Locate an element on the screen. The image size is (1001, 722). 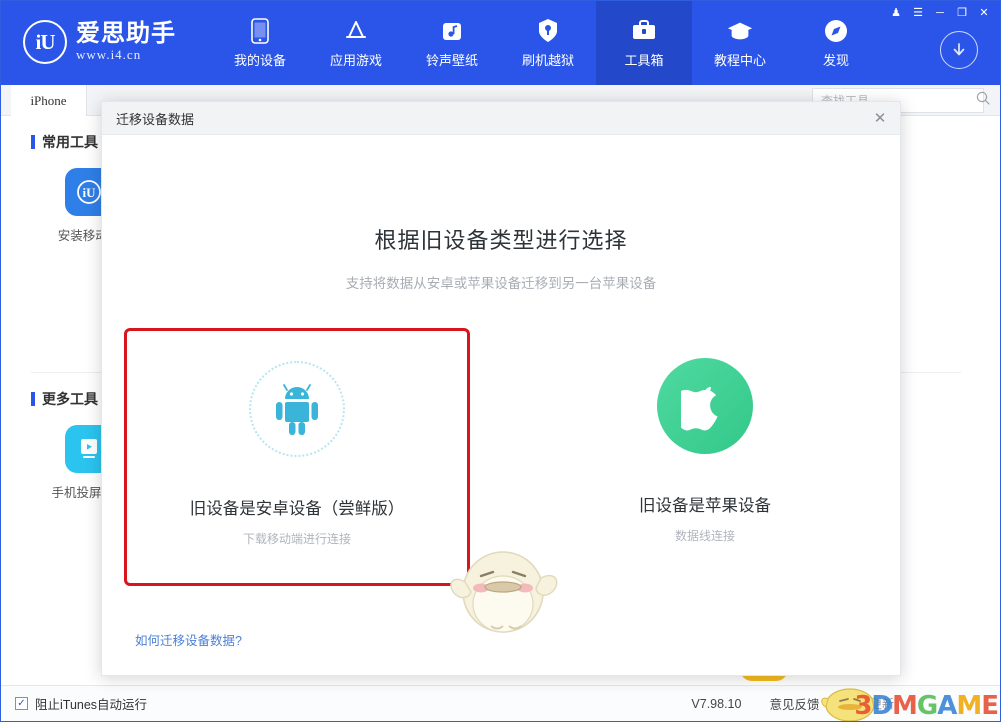
logo-mark-icon: iU is located at coordinates (45, 42).